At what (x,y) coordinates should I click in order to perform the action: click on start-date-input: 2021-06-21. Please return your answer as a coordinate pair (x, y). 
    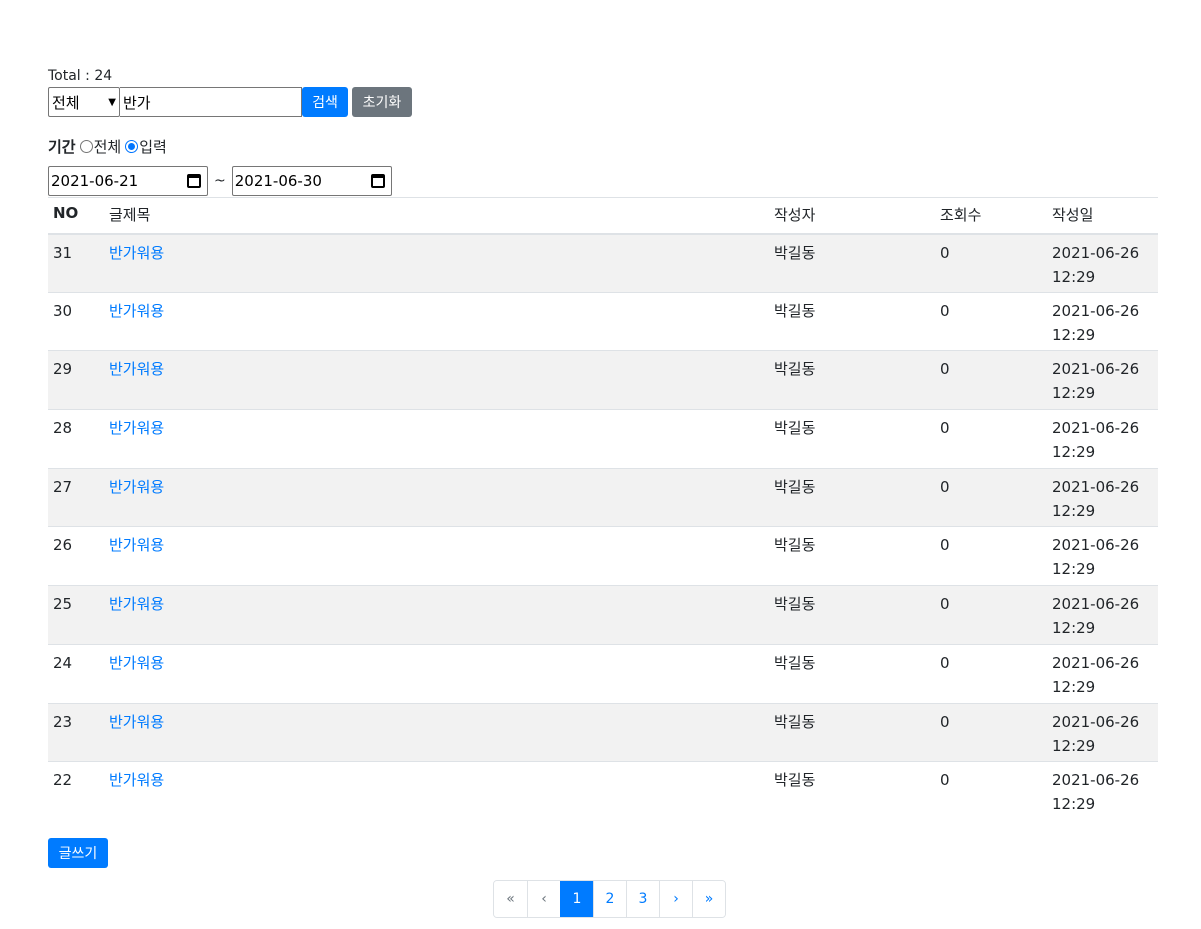
    Looking at the image, I should click on (128, 181).